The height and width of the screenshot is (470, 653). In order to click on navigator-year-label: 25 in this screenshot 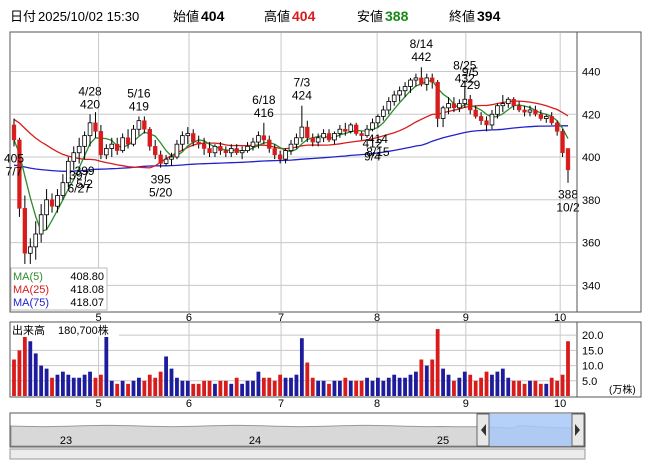, I will do `click(443, 441)`.